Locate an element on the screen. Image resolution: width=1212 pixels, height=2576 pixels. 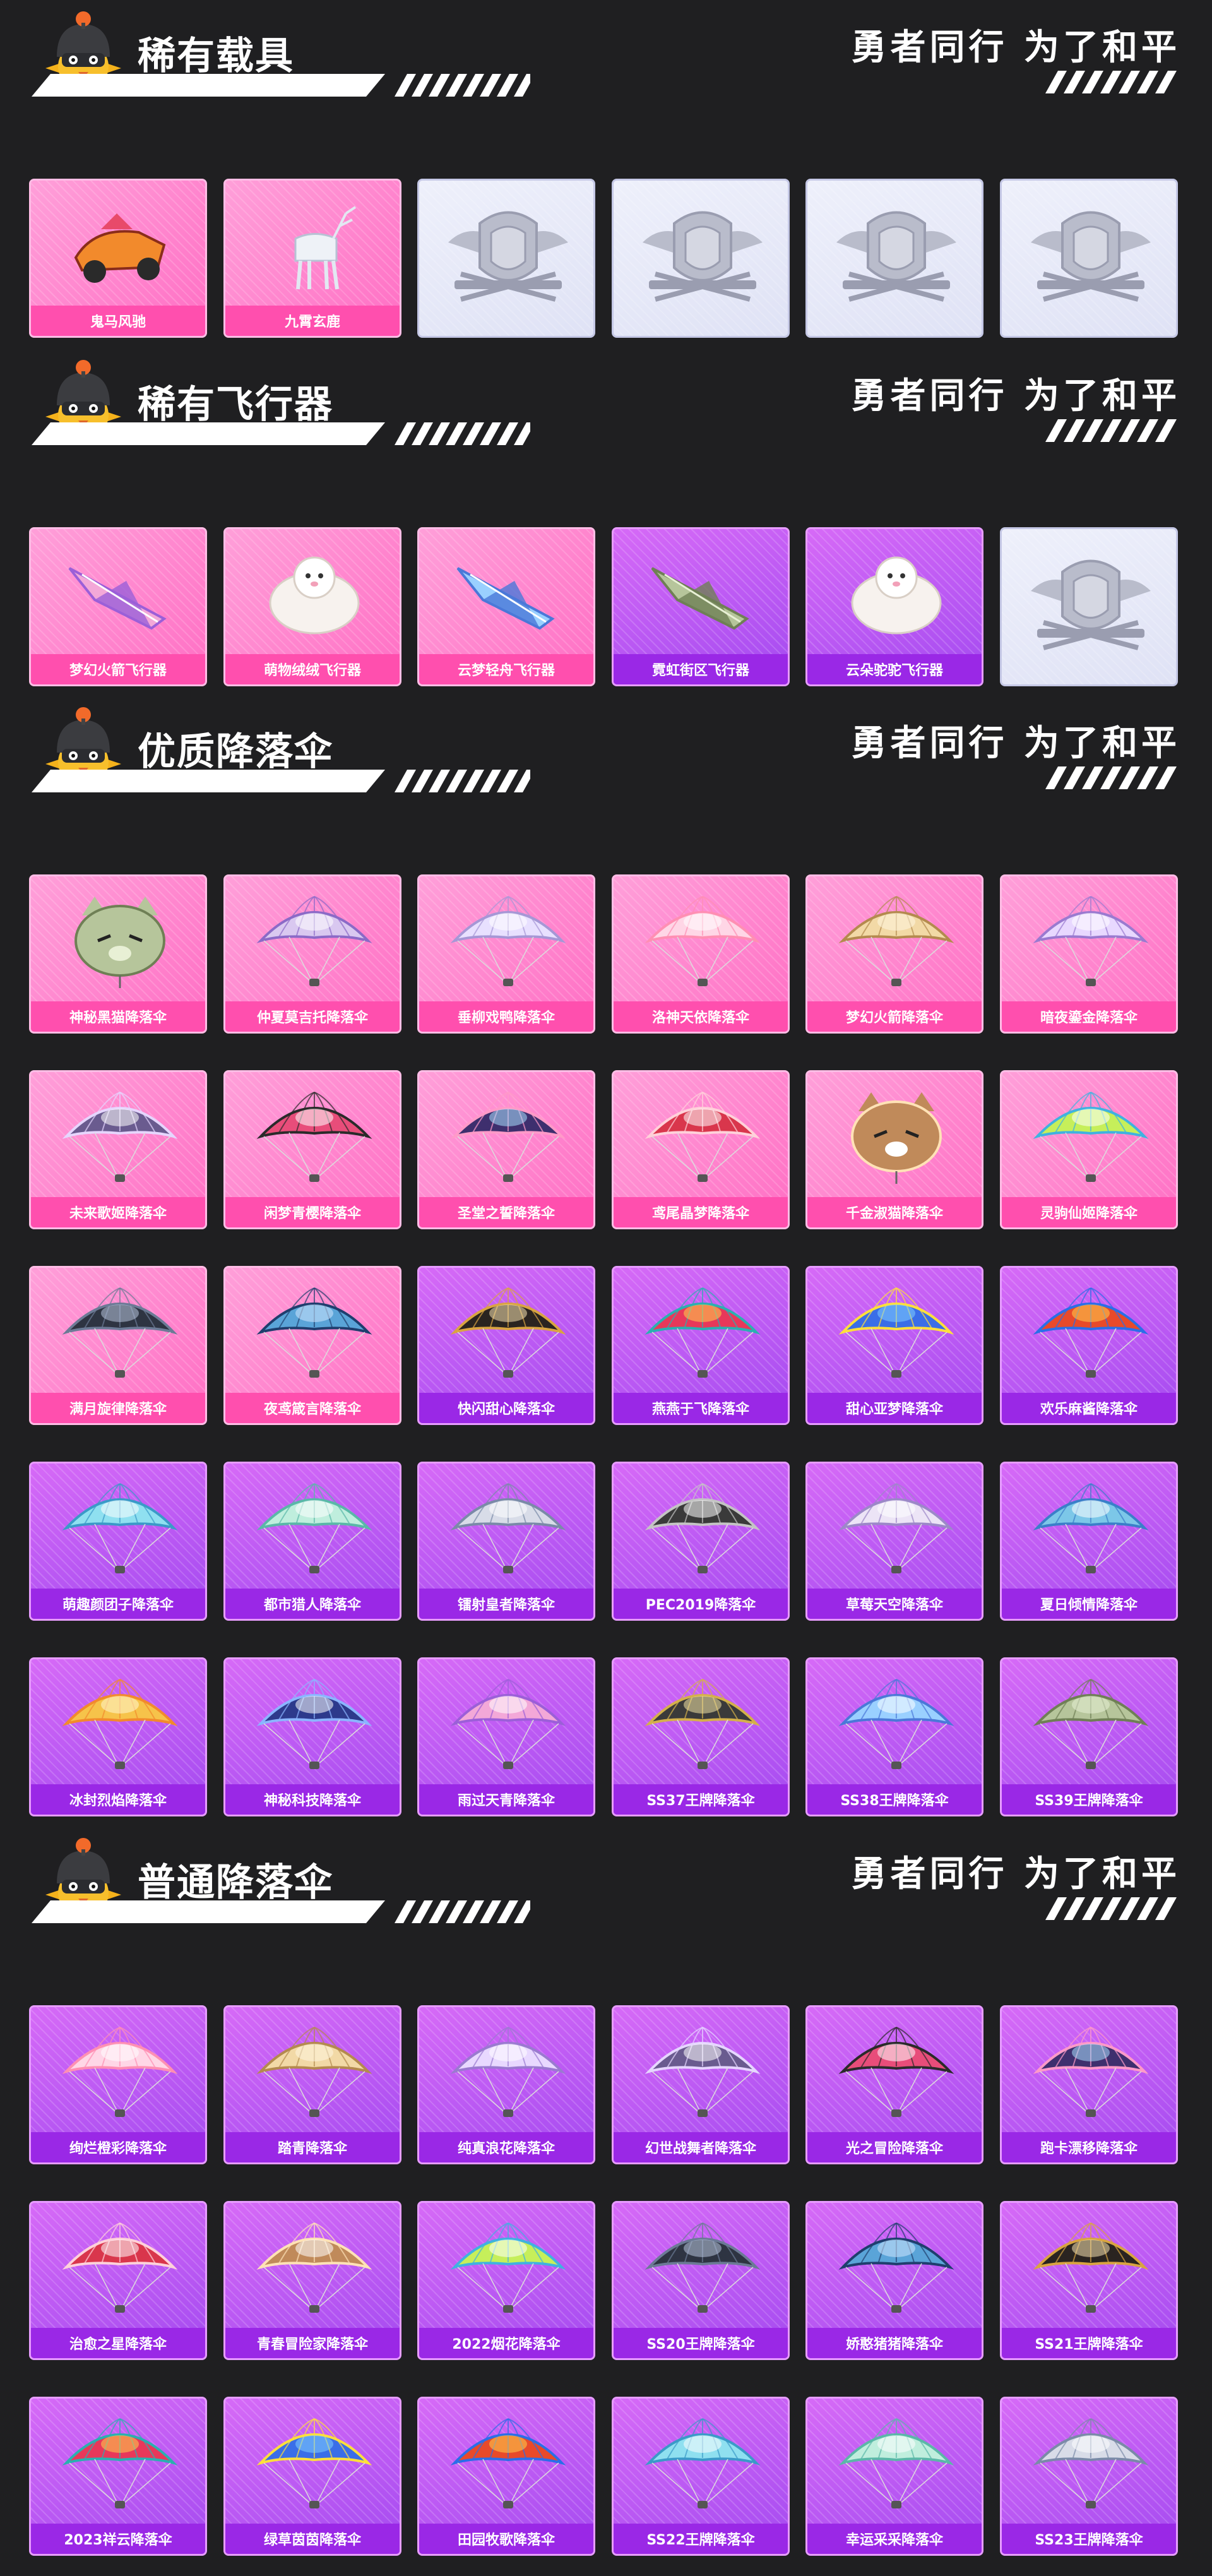
reward-card: 绚烂橙彩降落伞 is located at coordinates (118, 2084).